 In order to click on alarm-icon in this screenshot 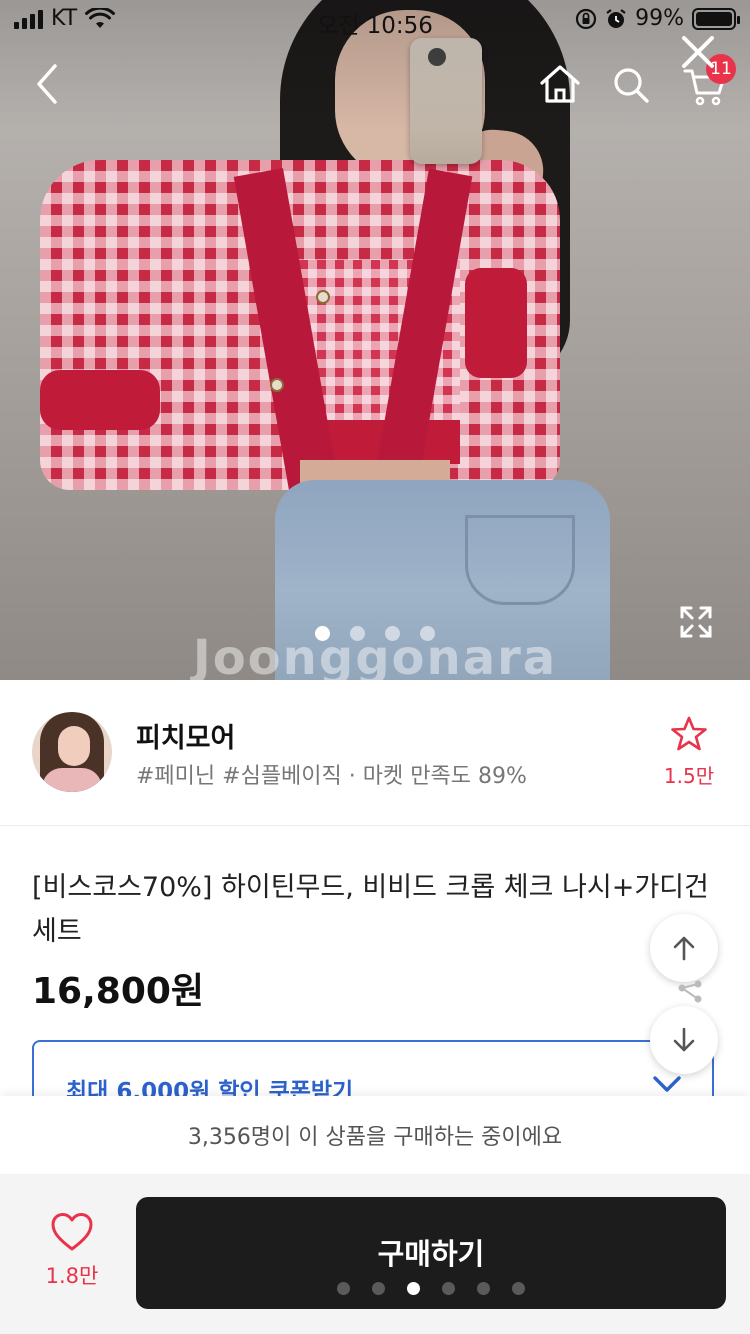, I will do `click(616, 18)`.